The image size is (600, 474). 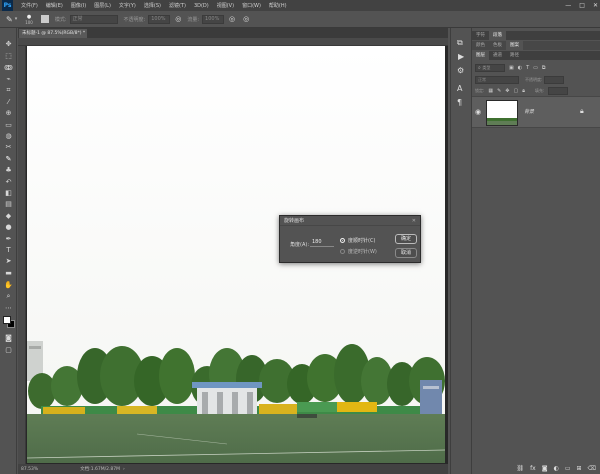 I want to click on minimize-button: —, so click(x=568, y=5).